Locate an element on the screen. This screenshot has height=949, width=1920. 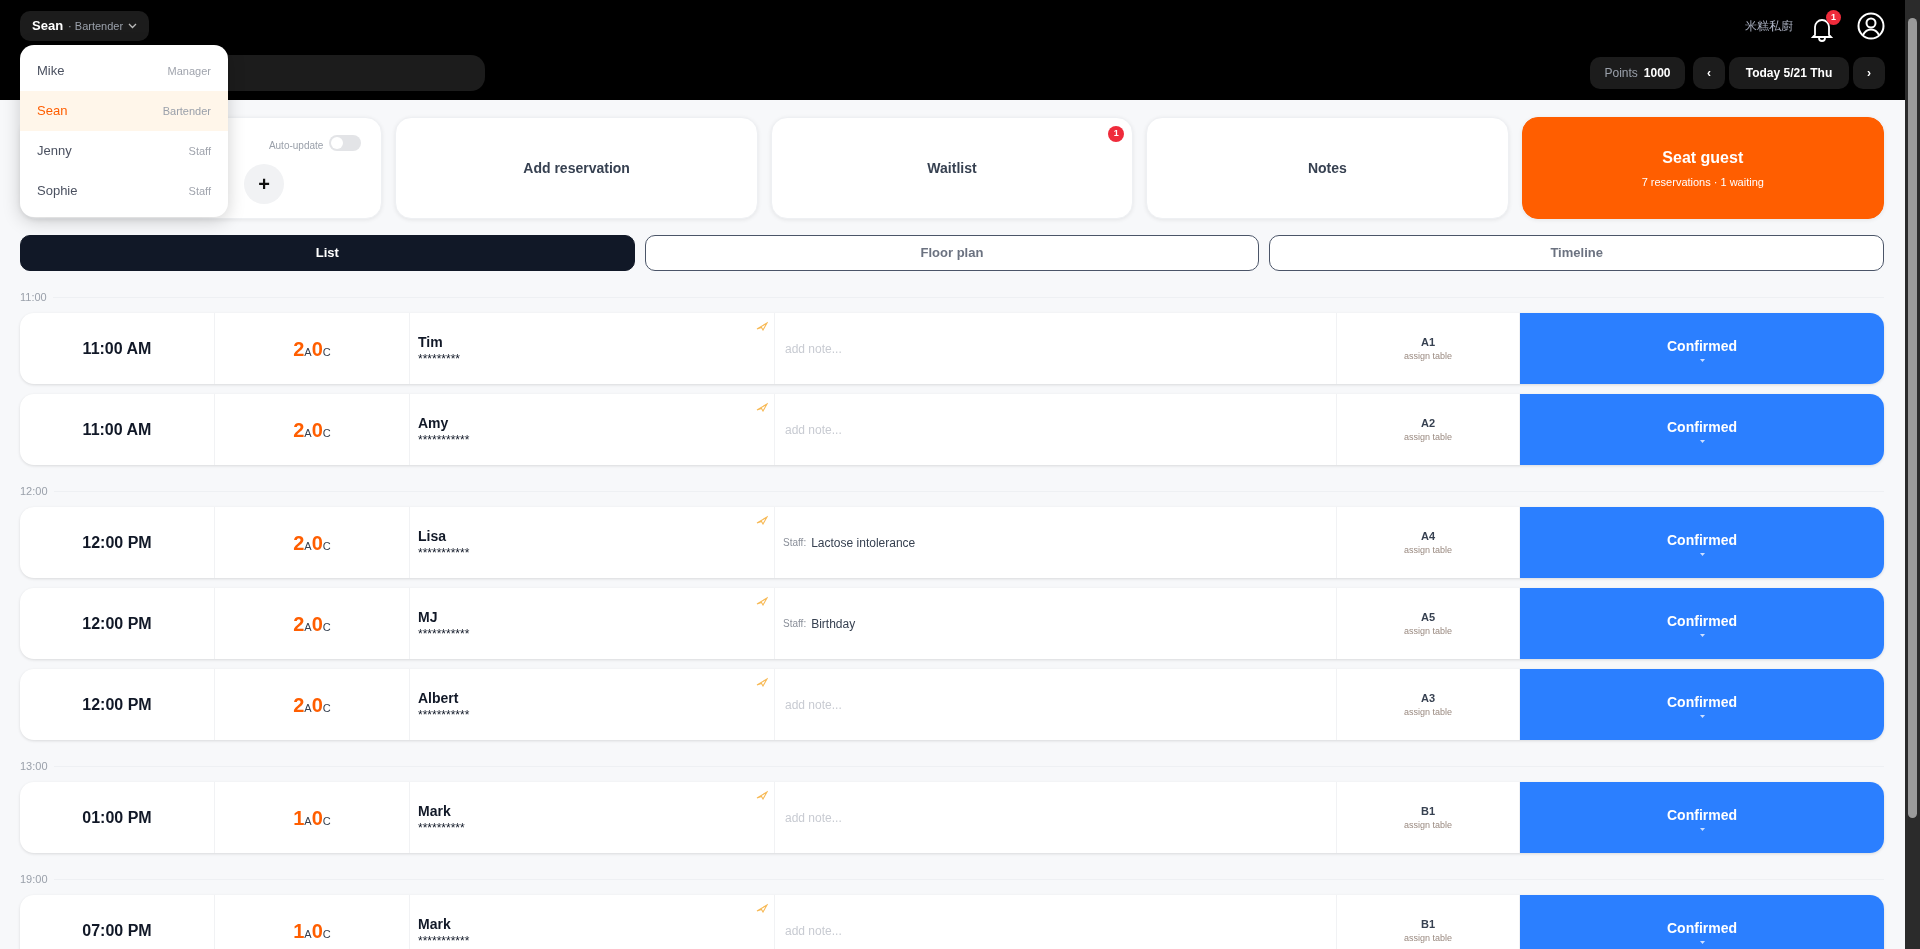
reservation-time: 07:00 PM is located at coordinates (117, 930).